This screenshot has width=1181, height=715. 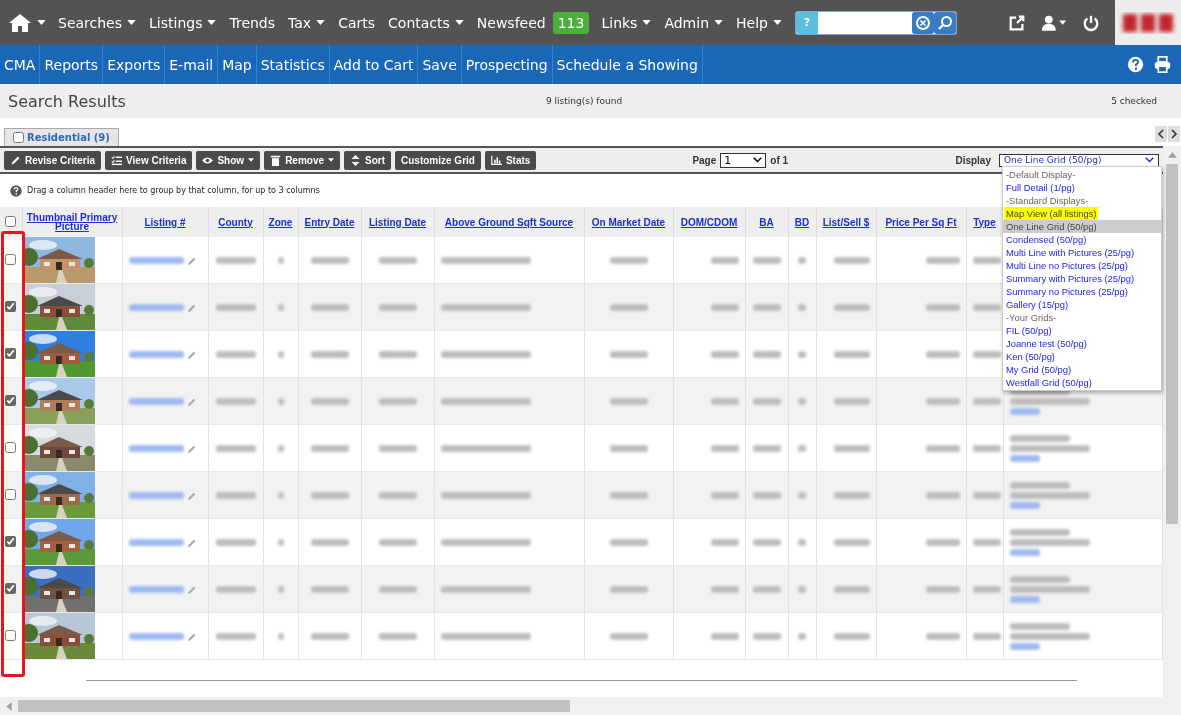 I want to click on toolbar-button: Remove, so click(x=302, y=160).